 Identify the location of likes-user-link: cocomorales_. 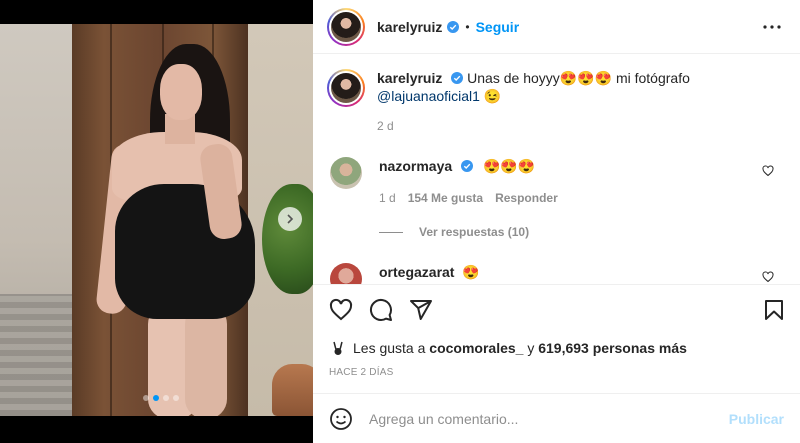
(476, 348).